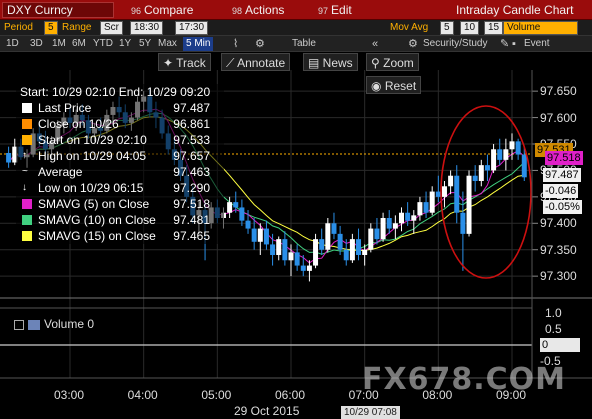  Describe the element at coordinates (169, 10) in the screenshot. I see `compare-label: Compare` at that location.